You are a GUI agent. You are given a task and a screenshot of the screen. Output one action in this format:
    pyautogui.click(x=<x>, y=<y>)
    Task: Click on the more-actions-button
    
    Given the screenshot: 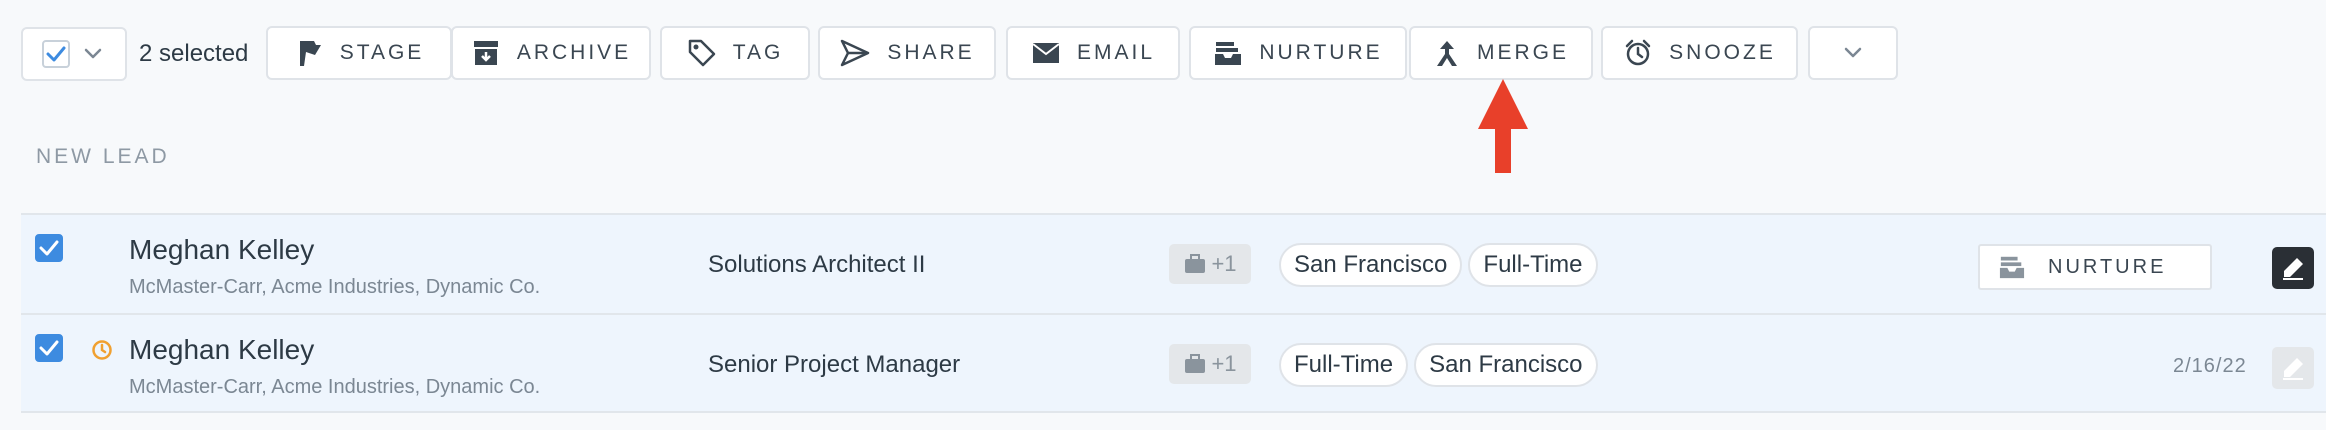 What is the action you would take?
    pyautogui.click(x=1853, y=53)
    